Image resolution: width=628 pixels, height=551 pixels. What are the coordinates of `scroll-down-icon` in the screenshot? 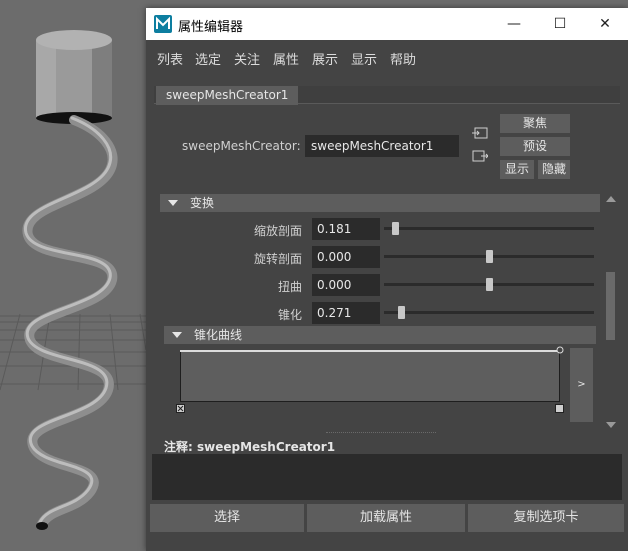 It's located at (611, 425).